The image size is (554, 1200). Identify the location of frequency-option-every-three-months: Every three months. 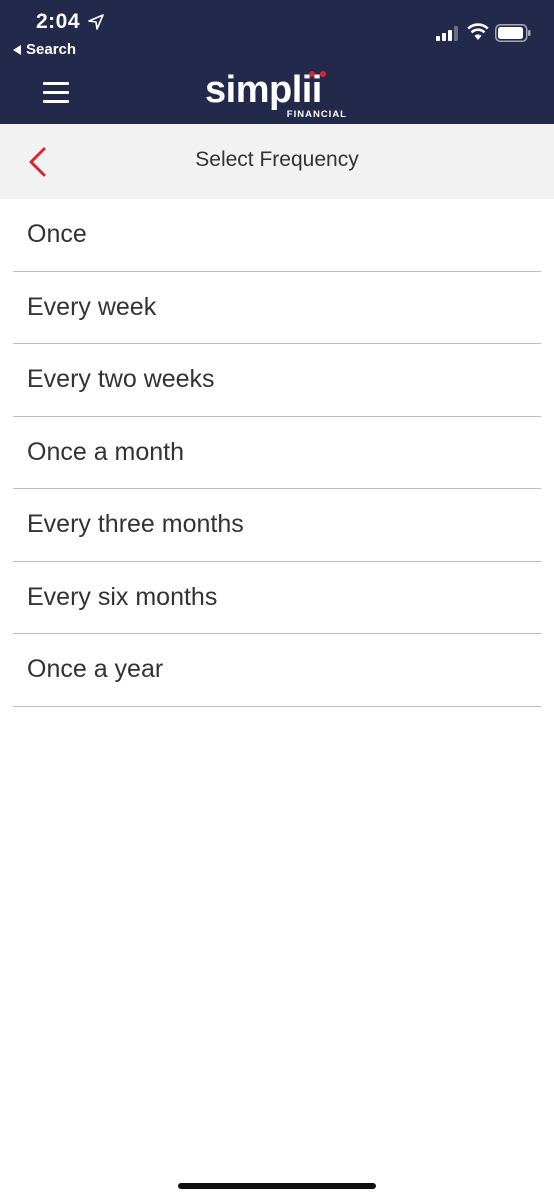
(277, 525).